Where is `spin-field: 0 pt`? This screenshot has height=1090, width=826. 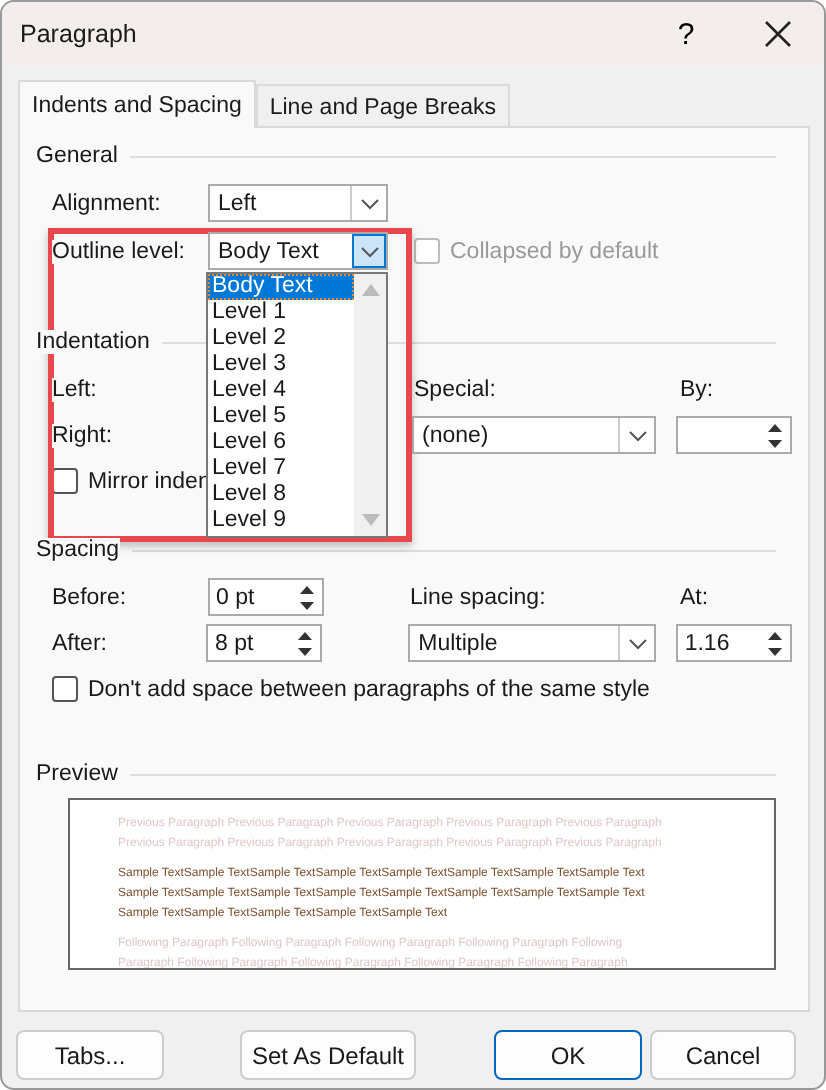
spin-field: 0 pt is located at coordinates (266, 597).